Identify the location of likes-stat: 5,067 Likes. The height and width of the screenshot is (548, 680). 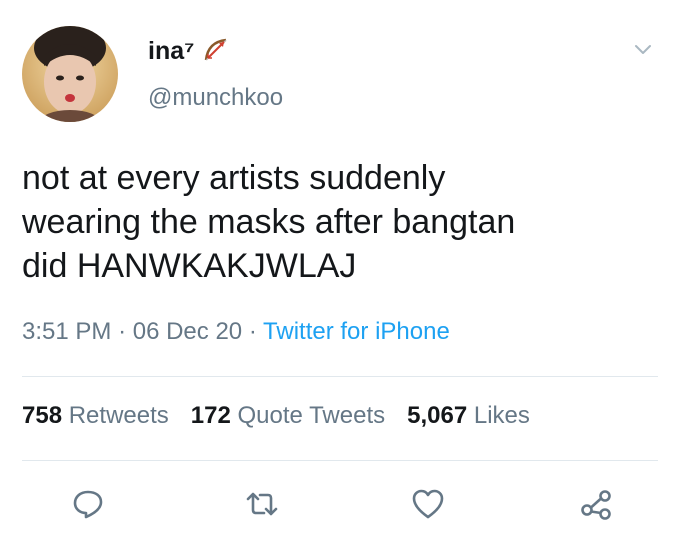
(468, 416).